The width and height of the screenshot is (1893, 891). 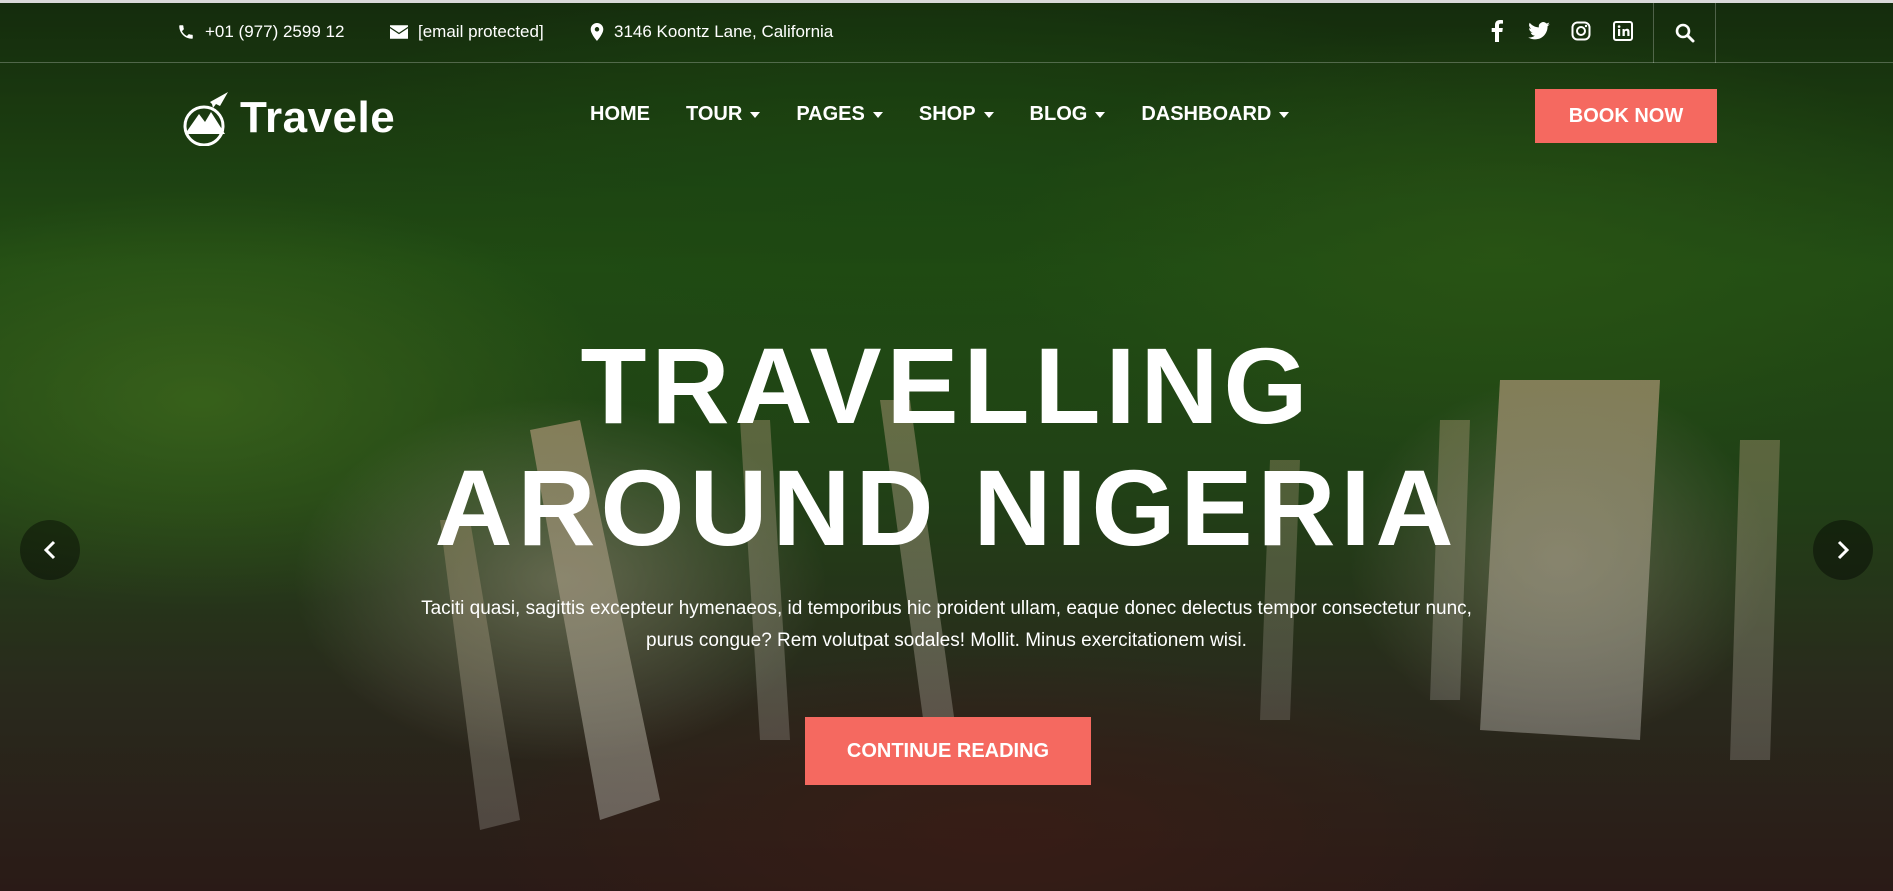 I want to click on instagram-icon, so click(x=1581, y=31).